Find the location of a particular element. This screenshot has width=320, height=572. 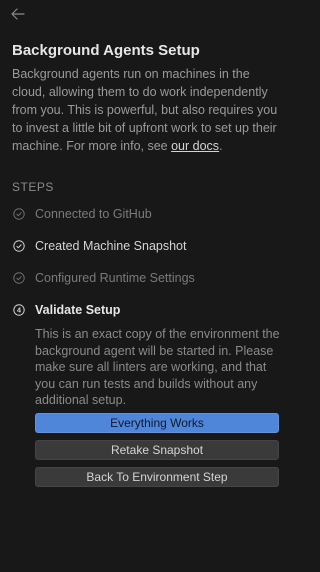

step-validate-setup: 4 Validate Setup is located at coordinates (66, 310).